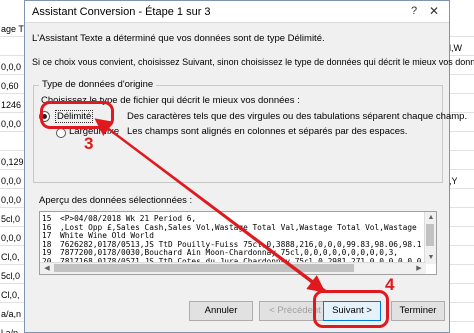  What do you see at coordinates (390, 284) in the screenshot?
I see `step-4-label: 4` at bounding box center [390, 284].